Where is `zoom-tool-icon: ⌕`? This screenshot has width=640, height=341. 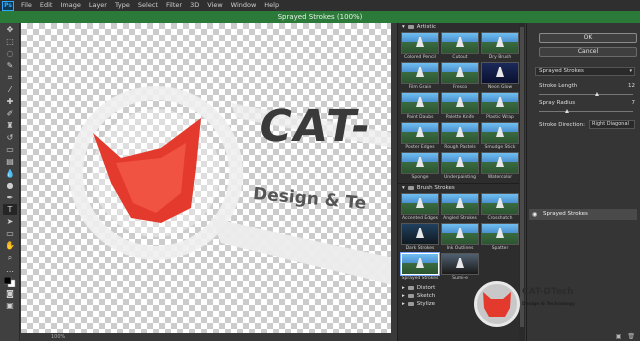 zoom-tool-icon: ⌕ is located at coordinates (10, 257).